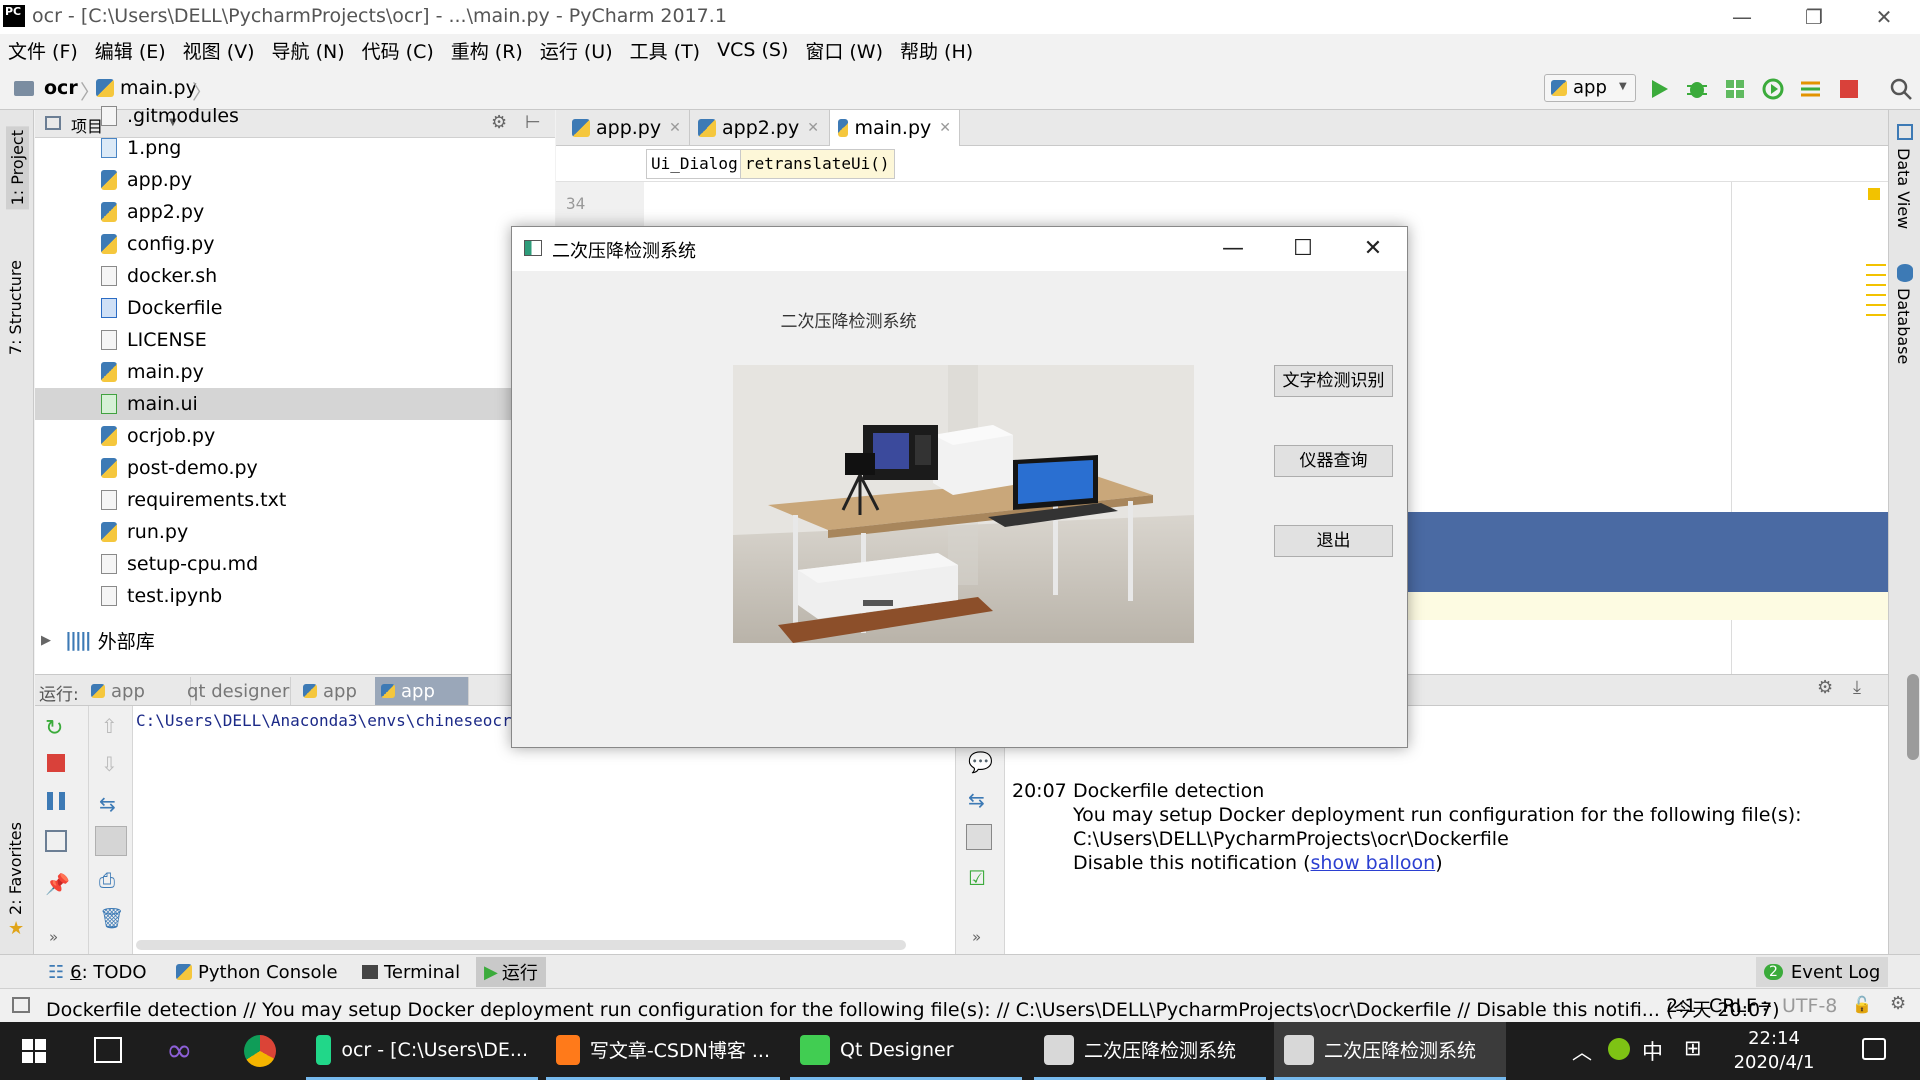 Image resolution: width=1920 pixels, height=1080 pixels. I want to click on breadcrumb-class: Ui_Dialog, so click(694, 164).